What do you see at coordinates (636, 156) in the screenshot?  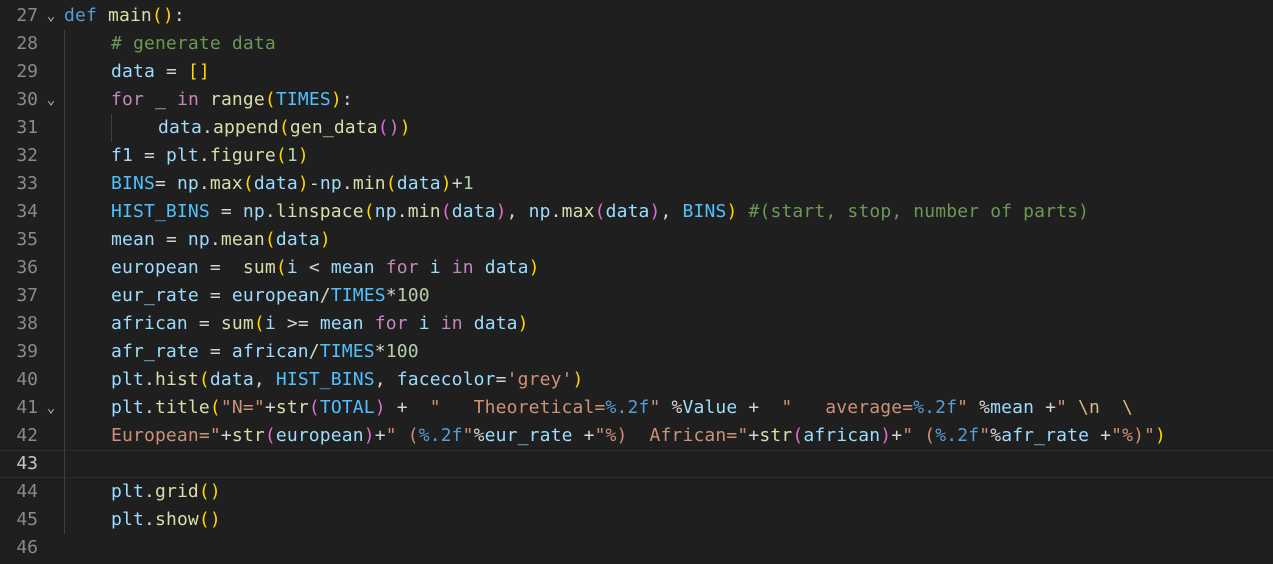 I see `code-line: 32 f1 = plt.figure(1)` at bounding box center [636, 156].